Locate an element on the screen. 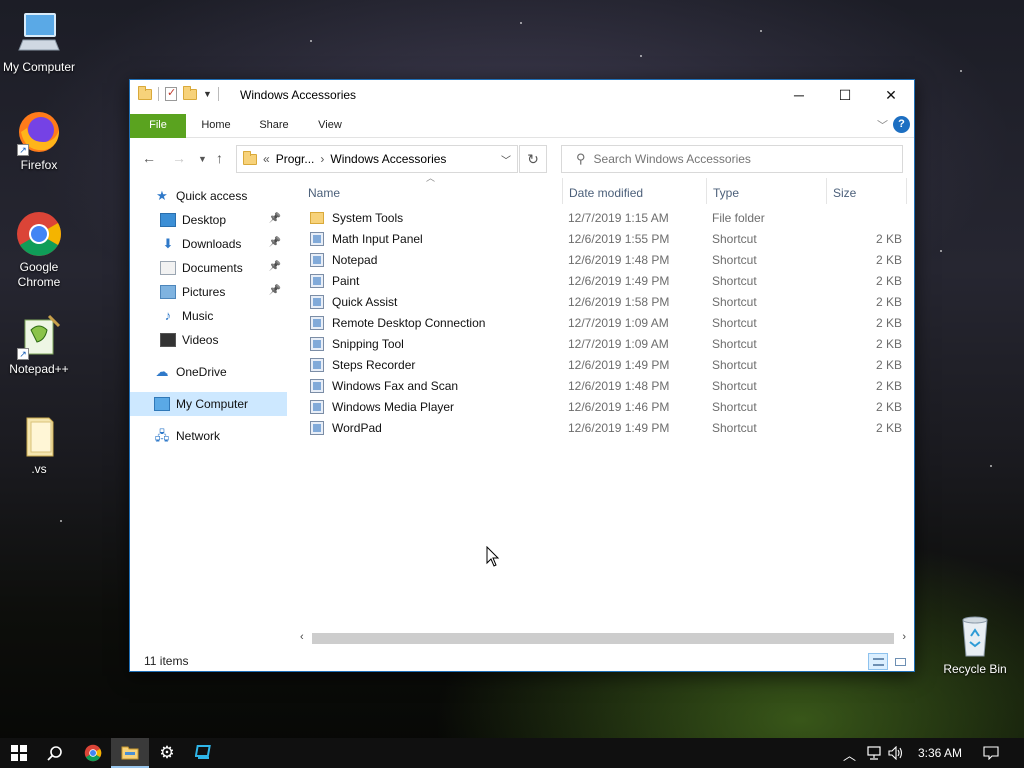 This screenshot has width=1024, height=768. sidebar-item-quick-access: ★ Quick access is located at coordinates (208, 196).